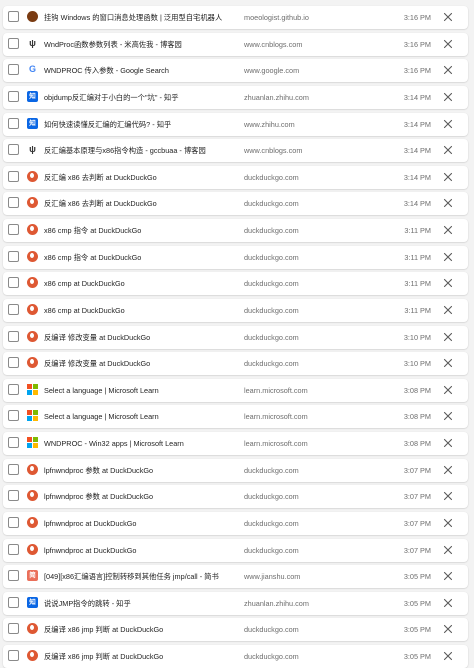 The width and height of the screenshot is (474, 668). What do you see at coordinates (140, 70) in the screenshot?
I see `row-title: WNDPROC 传入参数 - Google Search` at bounding box center [140, 70].